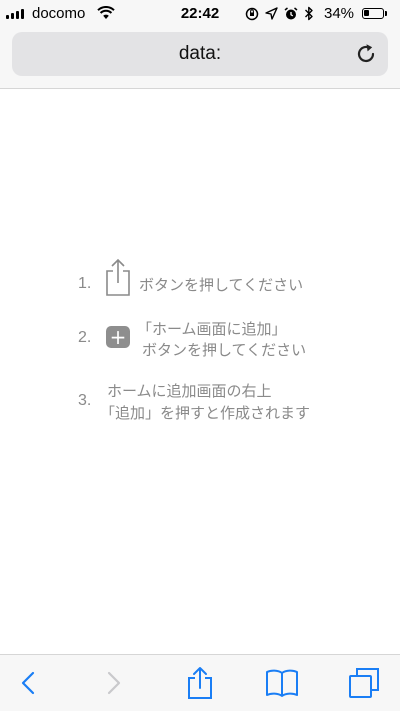  I want to click on tabs-icon, so click(364, 683).